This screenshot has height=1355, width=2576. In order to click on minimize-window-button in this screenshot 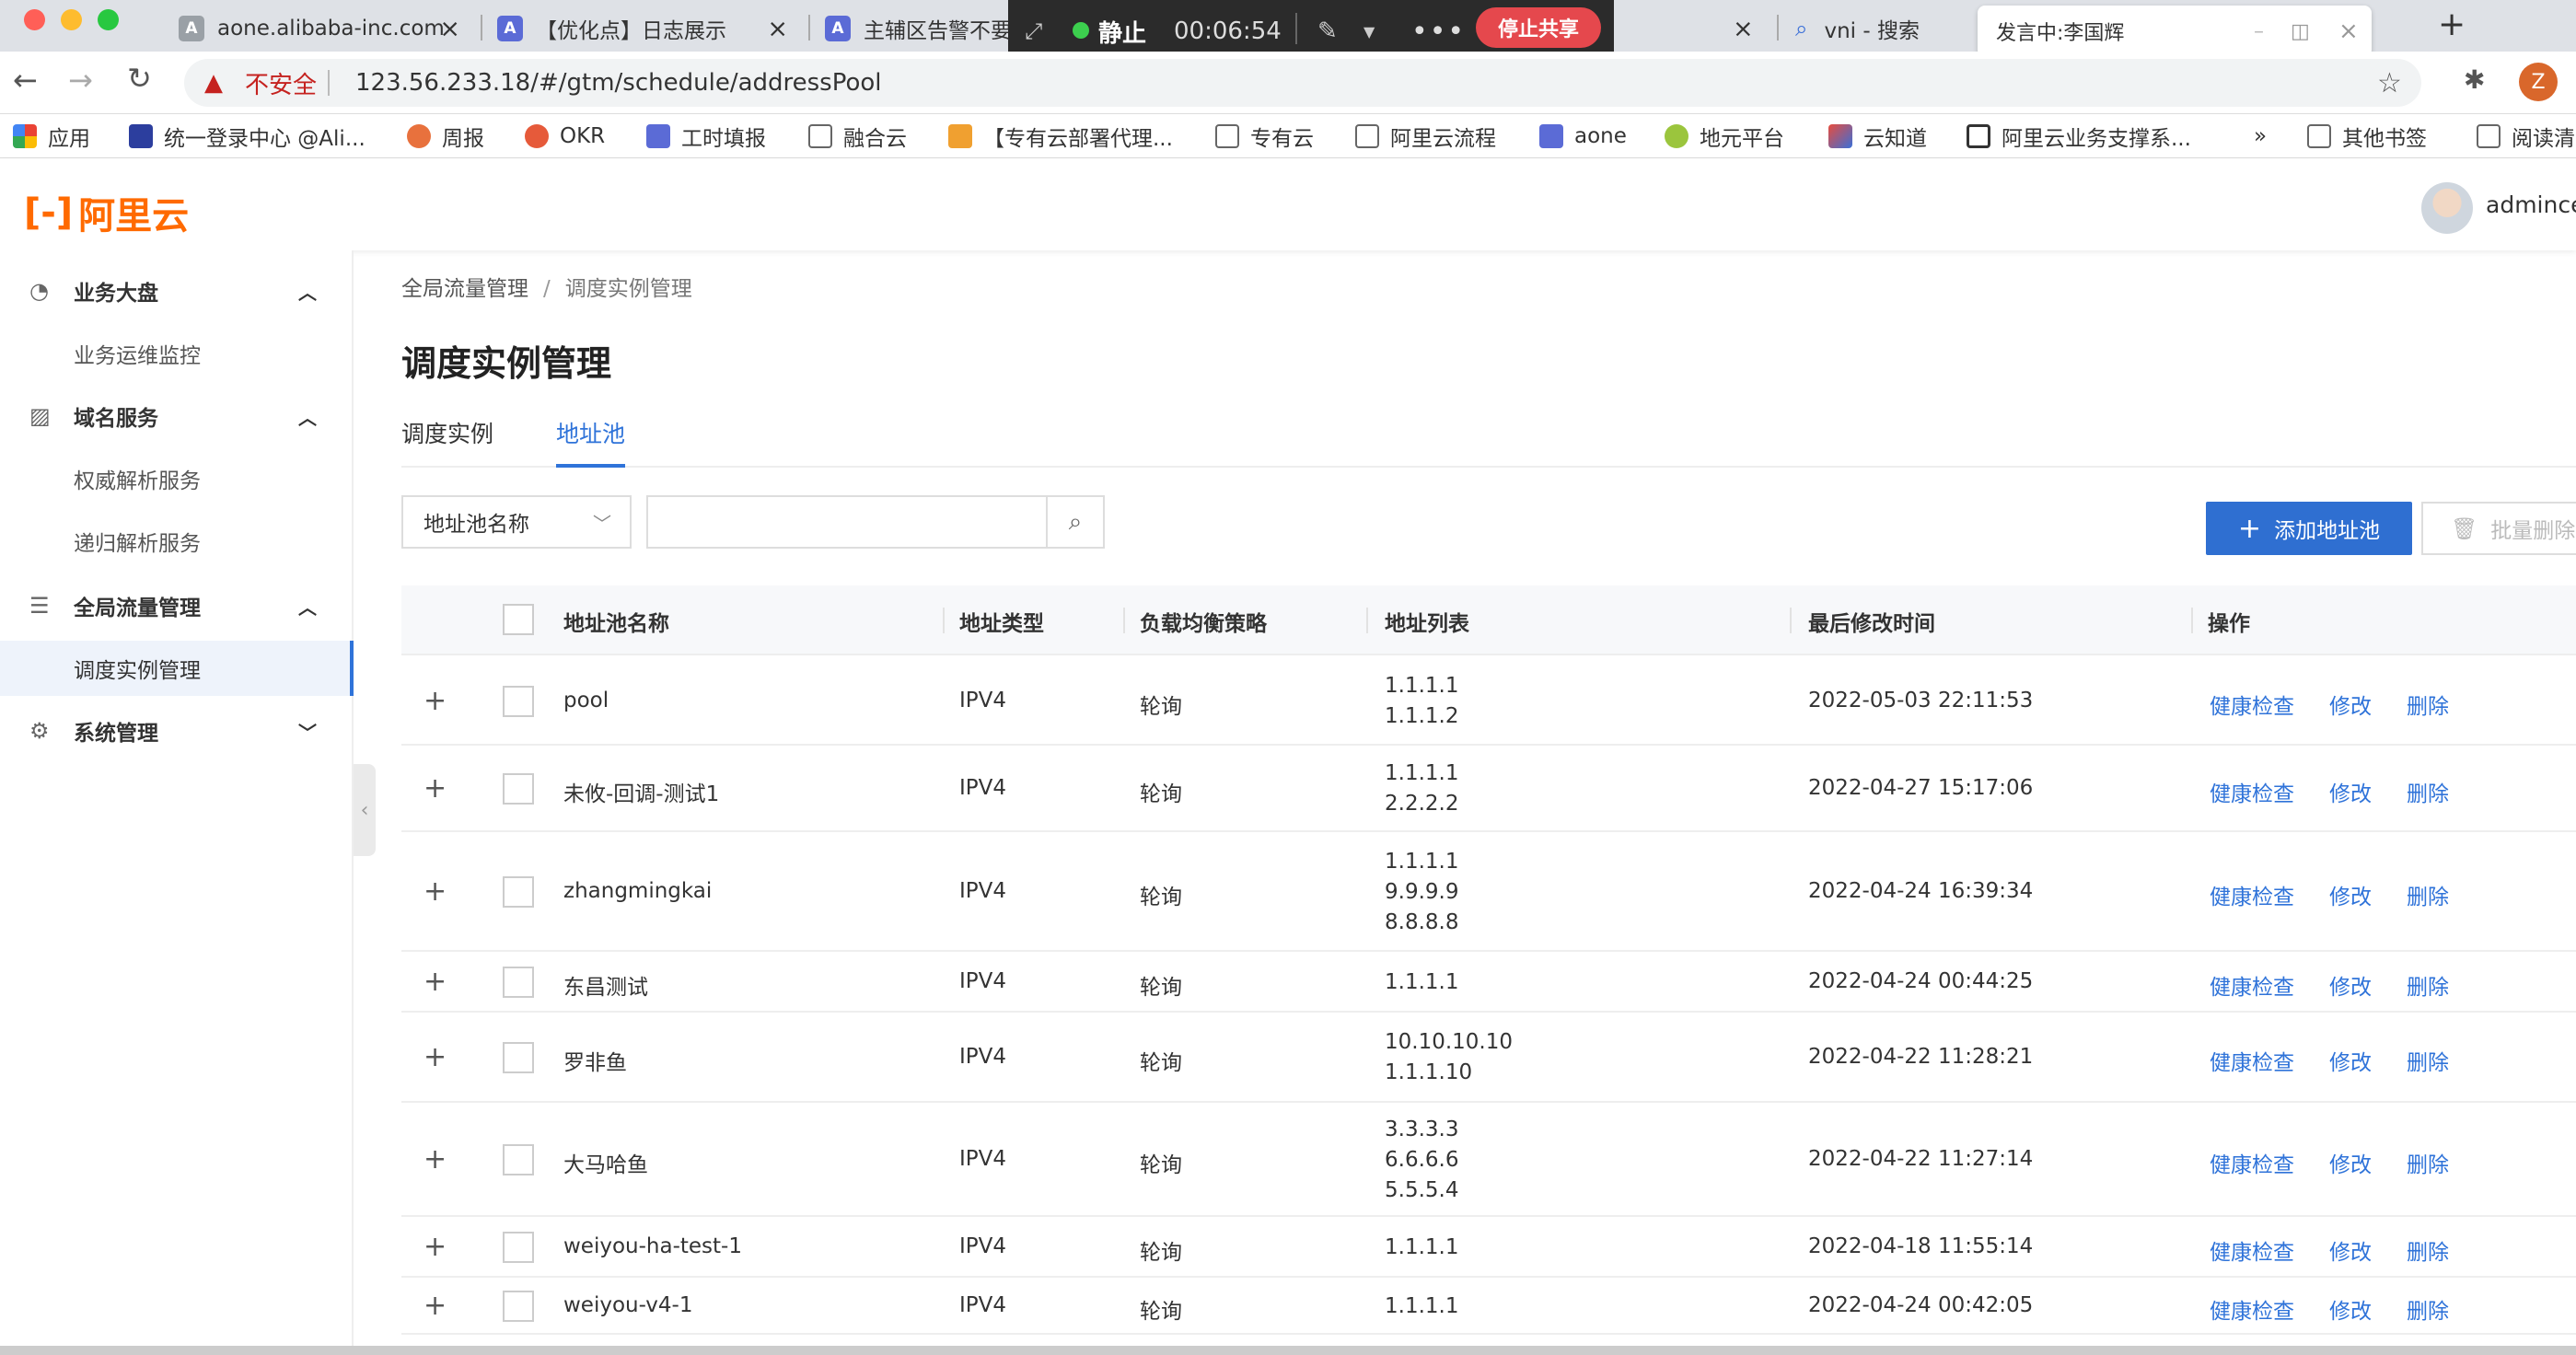, I will do `click(71, 19)`.